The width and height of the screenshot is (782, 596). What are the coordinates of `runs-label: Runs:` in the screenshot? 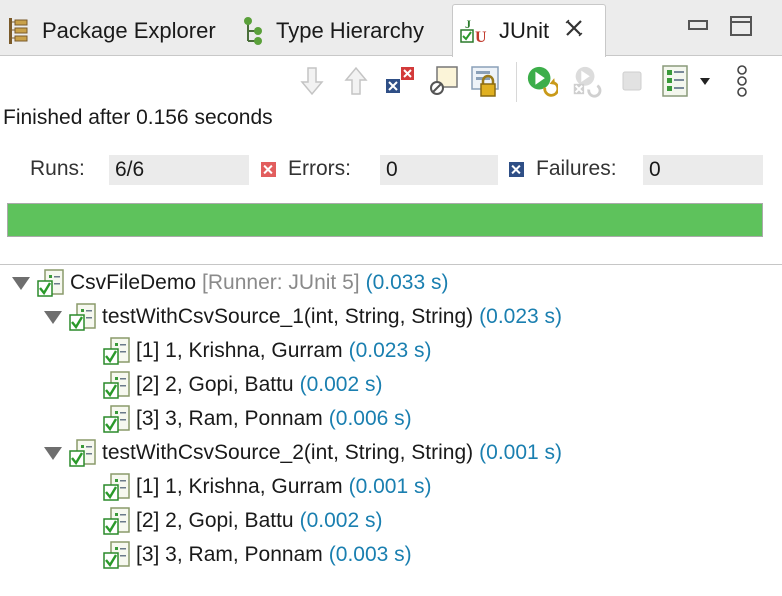 It's located at (57, 168).